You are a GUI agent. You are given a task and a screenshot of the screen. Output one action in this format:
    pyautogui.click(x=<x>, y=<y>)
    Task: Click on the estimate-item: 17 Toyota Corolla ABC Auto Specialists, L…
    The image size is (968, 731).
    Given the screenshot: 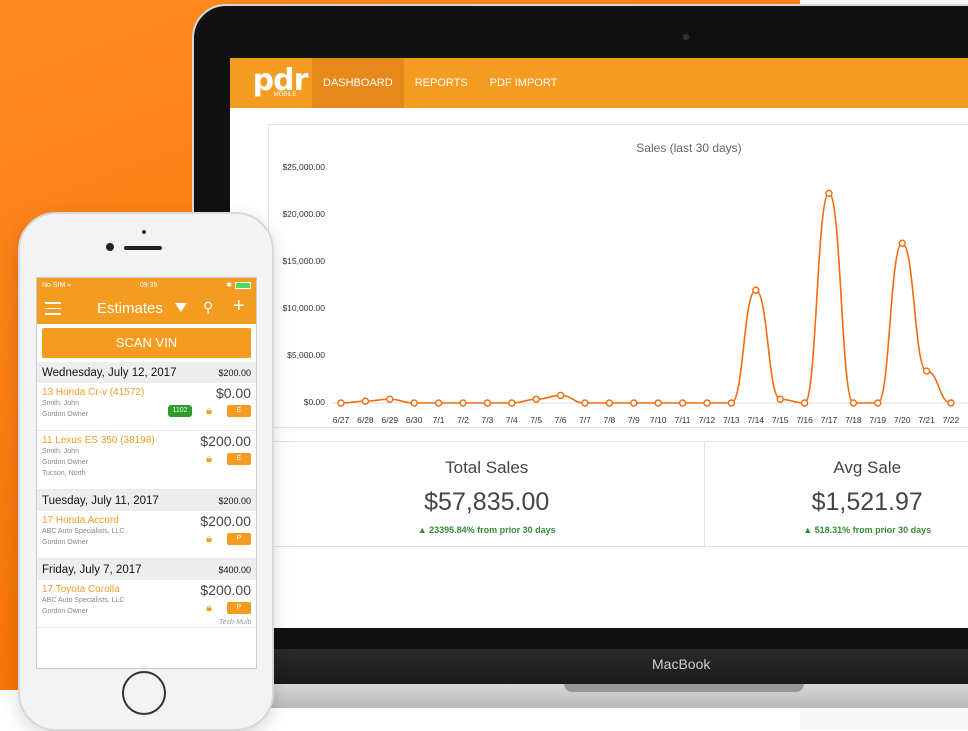 What is the action you would take?
    pyautogui.click(x=146, y=604)
    